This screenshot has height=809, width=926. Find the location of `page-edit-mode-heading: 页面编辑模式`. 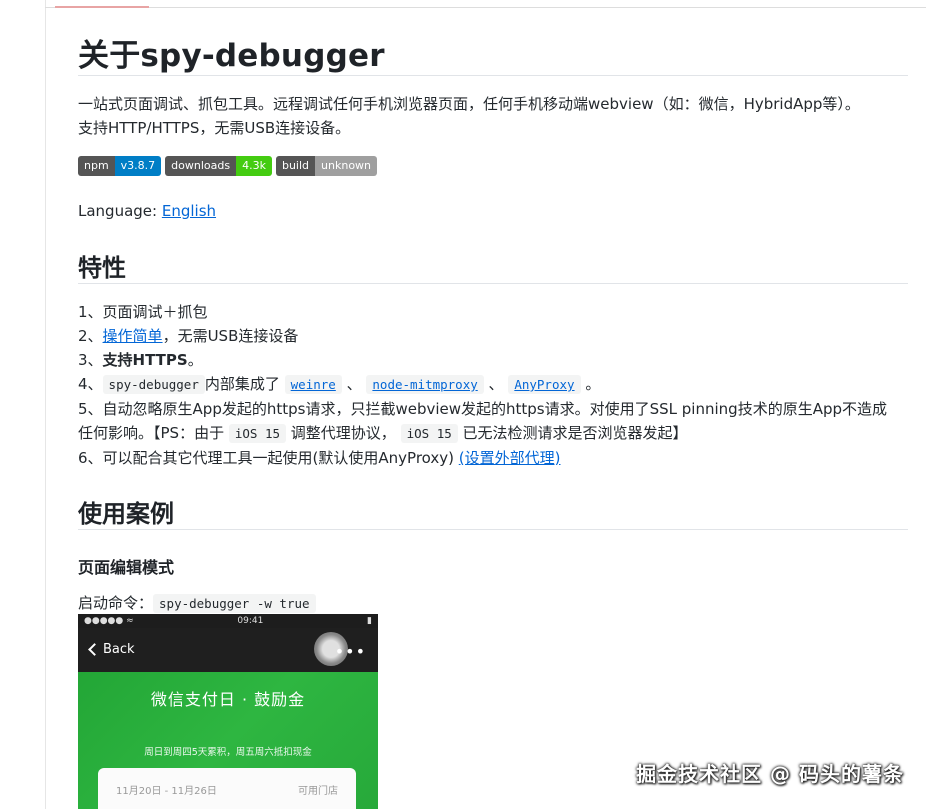

page-edit-mode-heading: 页面编辑模式 is located at coordinates (126, 567).